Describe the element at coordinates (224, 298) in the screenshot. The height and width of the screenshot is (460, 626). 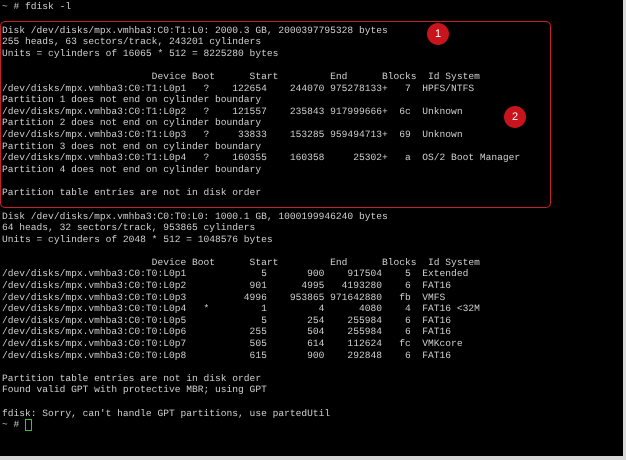
I see `terminal-line: /dev/disks/mpx.vmhba3:C0:T0:L0p3 4996 953865 971642880 fb VMFS` at that location.